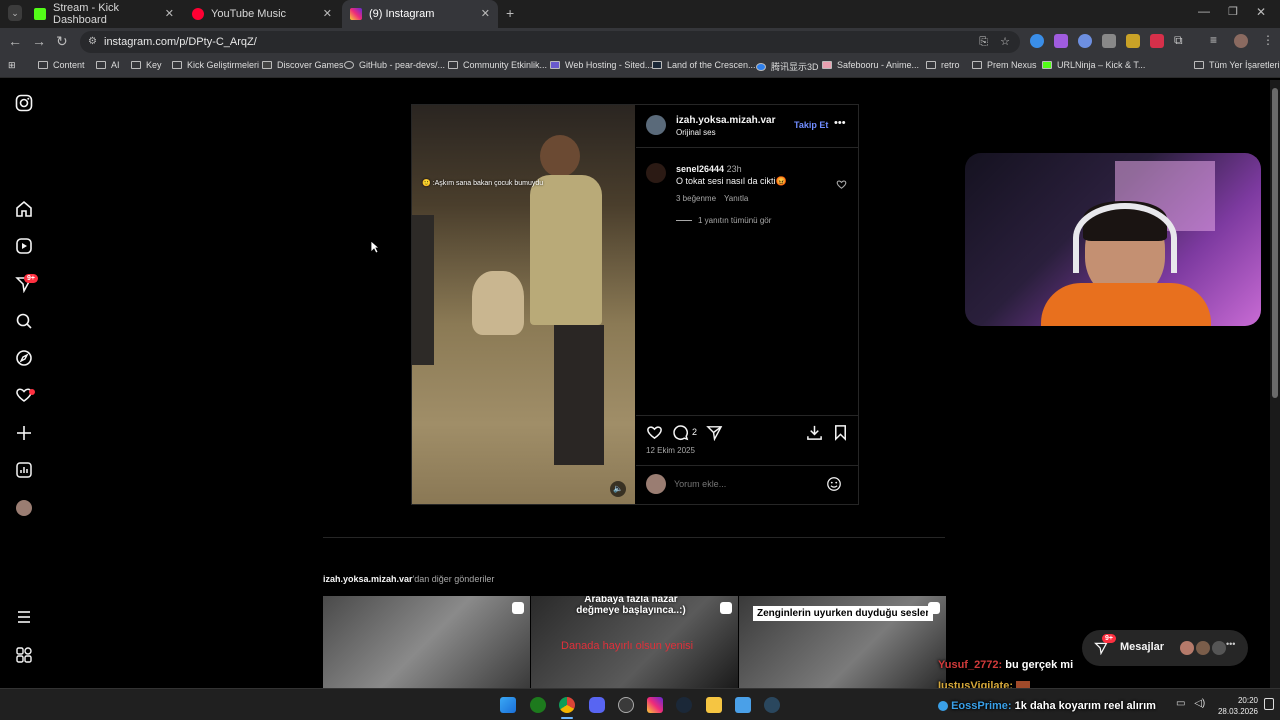 This screenshot has width=1280, height=720. Describe the element at coordinates (1238, 706) in the screenshot. I see `clock: 20:20 28.03.2026` at that location.